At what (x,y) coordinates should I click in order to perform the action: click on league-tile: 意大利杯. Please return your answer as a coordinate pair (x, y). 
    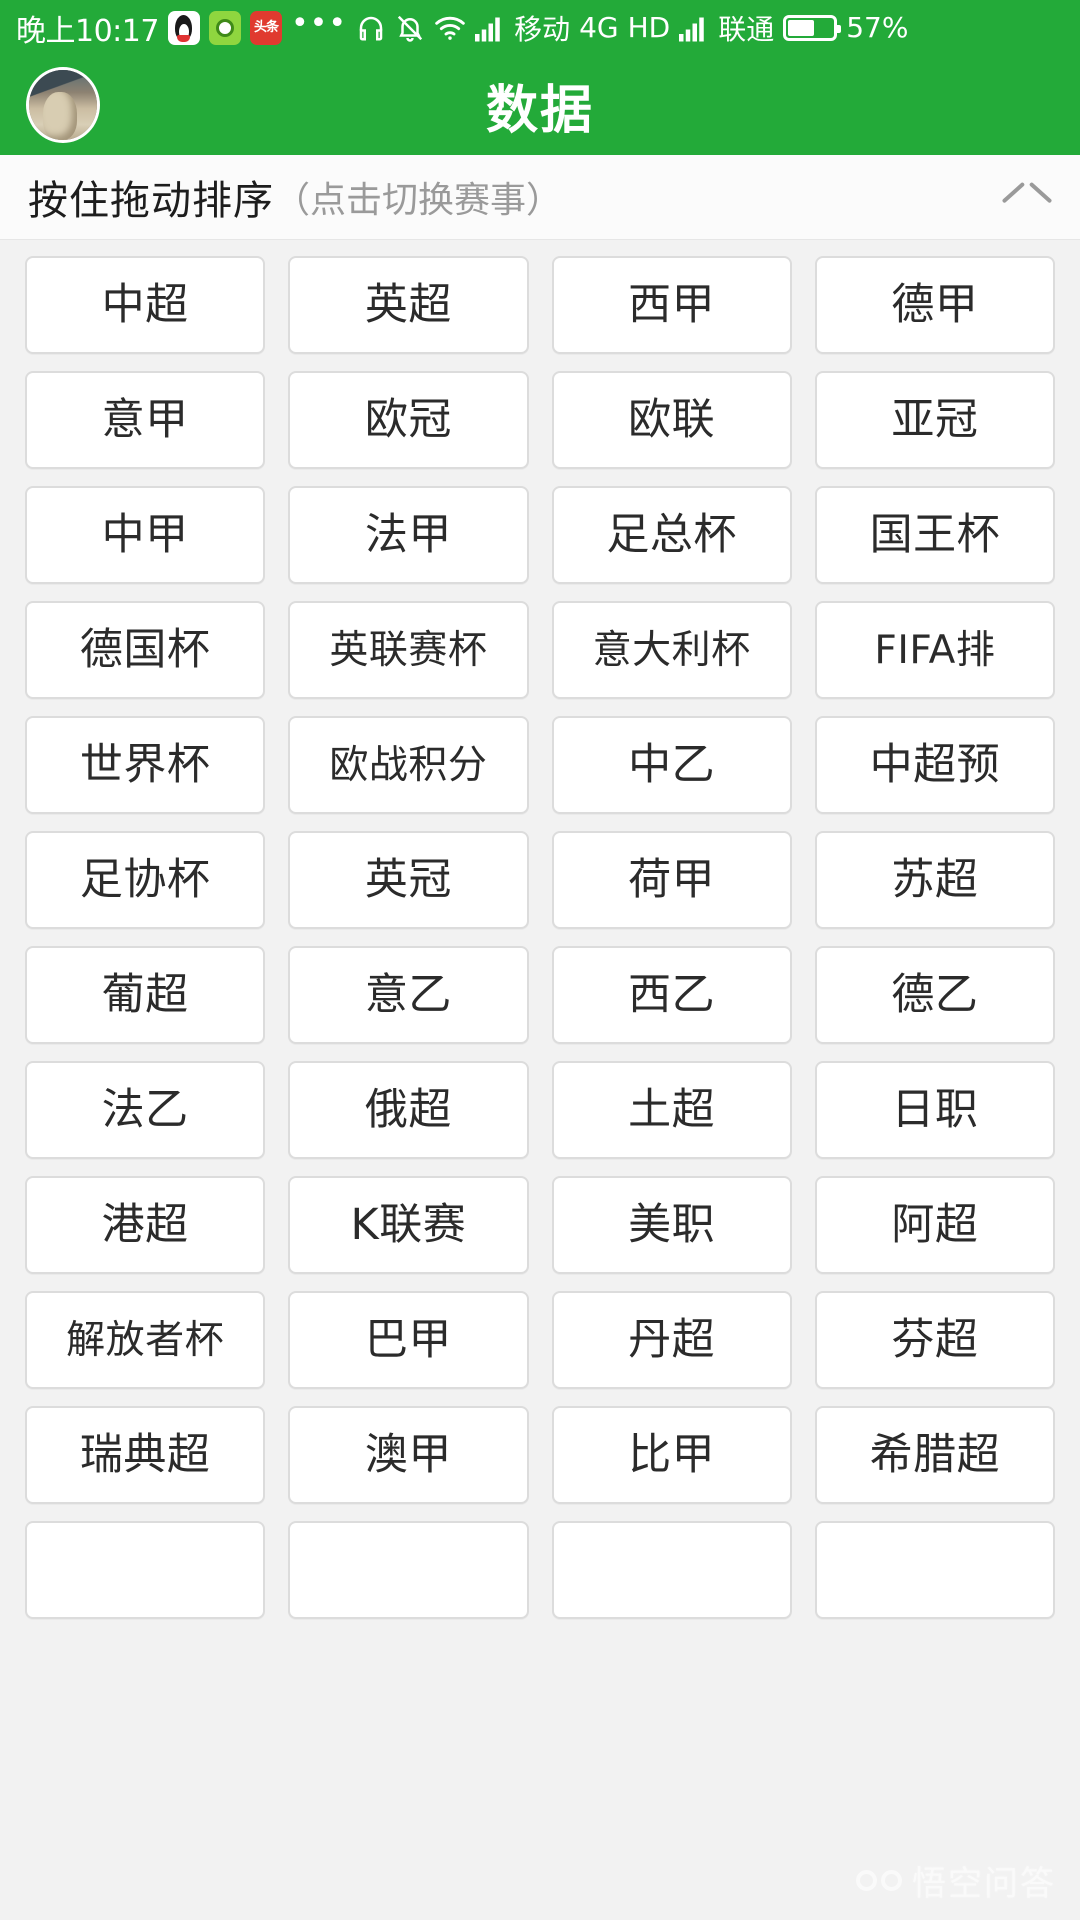
    Looking at the image, I should click on (671, 650).